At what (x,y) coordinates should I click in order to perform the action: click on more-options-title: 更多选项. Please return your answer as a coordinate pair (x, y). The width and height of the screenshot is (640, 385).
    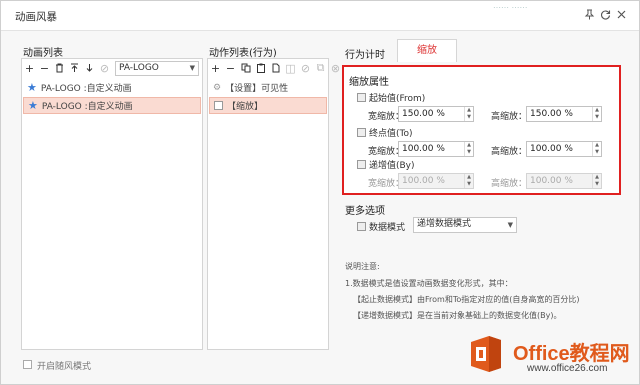
    Looking at the image, I should click on (365, 211).